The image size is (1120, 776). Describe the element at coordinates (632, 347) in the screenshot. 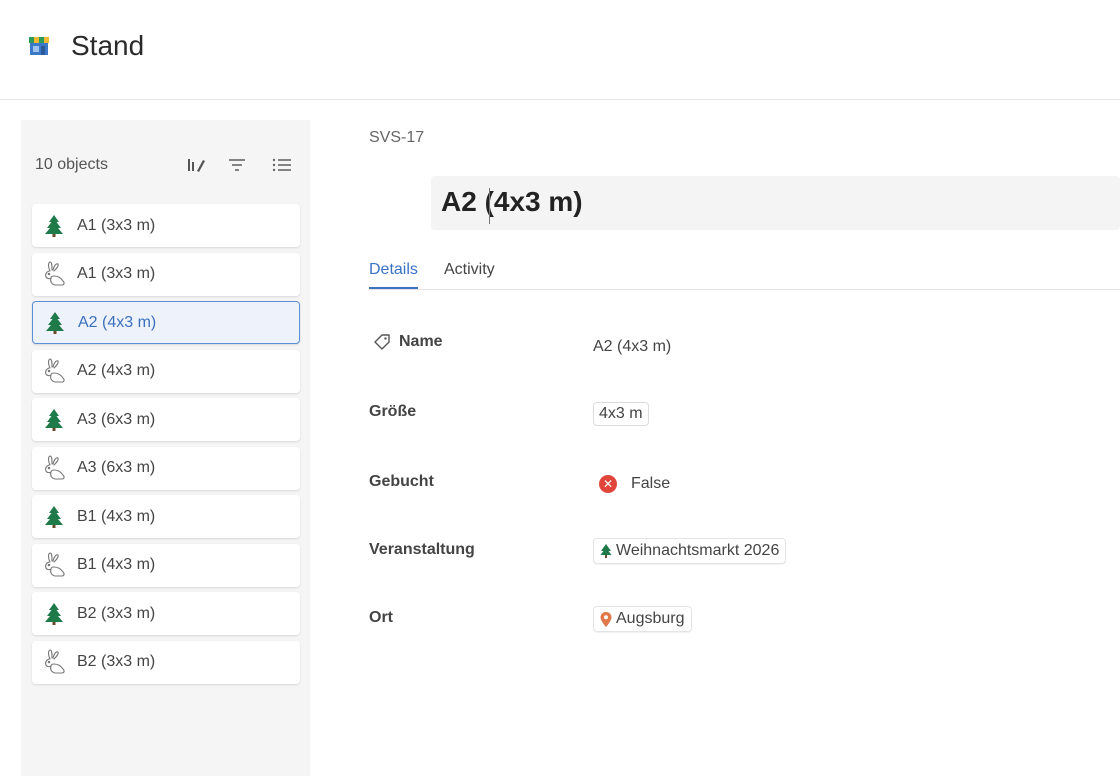

I see `field-value-name: A2 (4x3 m)` at that location.